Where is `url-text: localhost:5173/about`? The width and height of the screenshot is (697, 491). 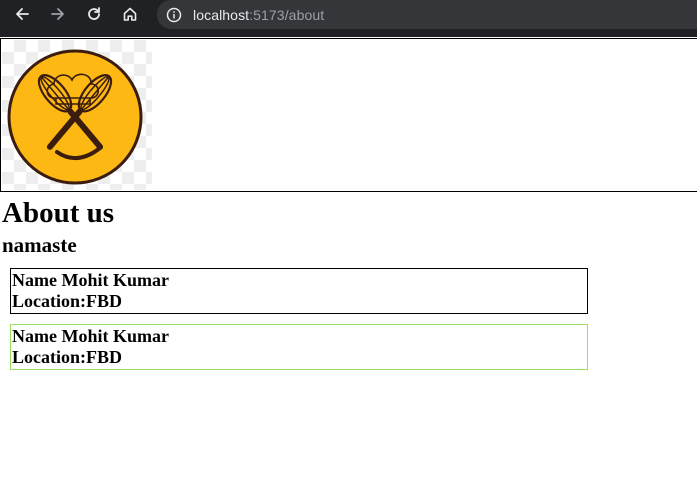
url-text: localhost:5173/about is located at coordinates (258, 15).